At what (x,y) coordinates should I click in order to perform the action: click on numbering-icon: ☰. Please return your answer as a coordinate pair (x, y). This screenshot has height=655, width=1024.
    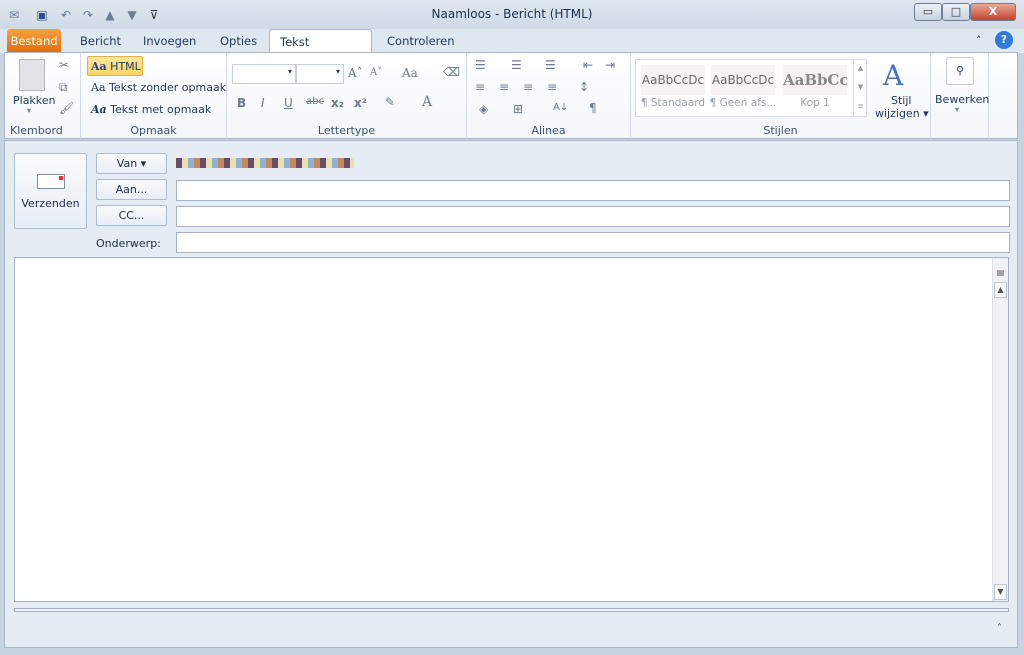
    Looking at the image, I should click on (516, 65).